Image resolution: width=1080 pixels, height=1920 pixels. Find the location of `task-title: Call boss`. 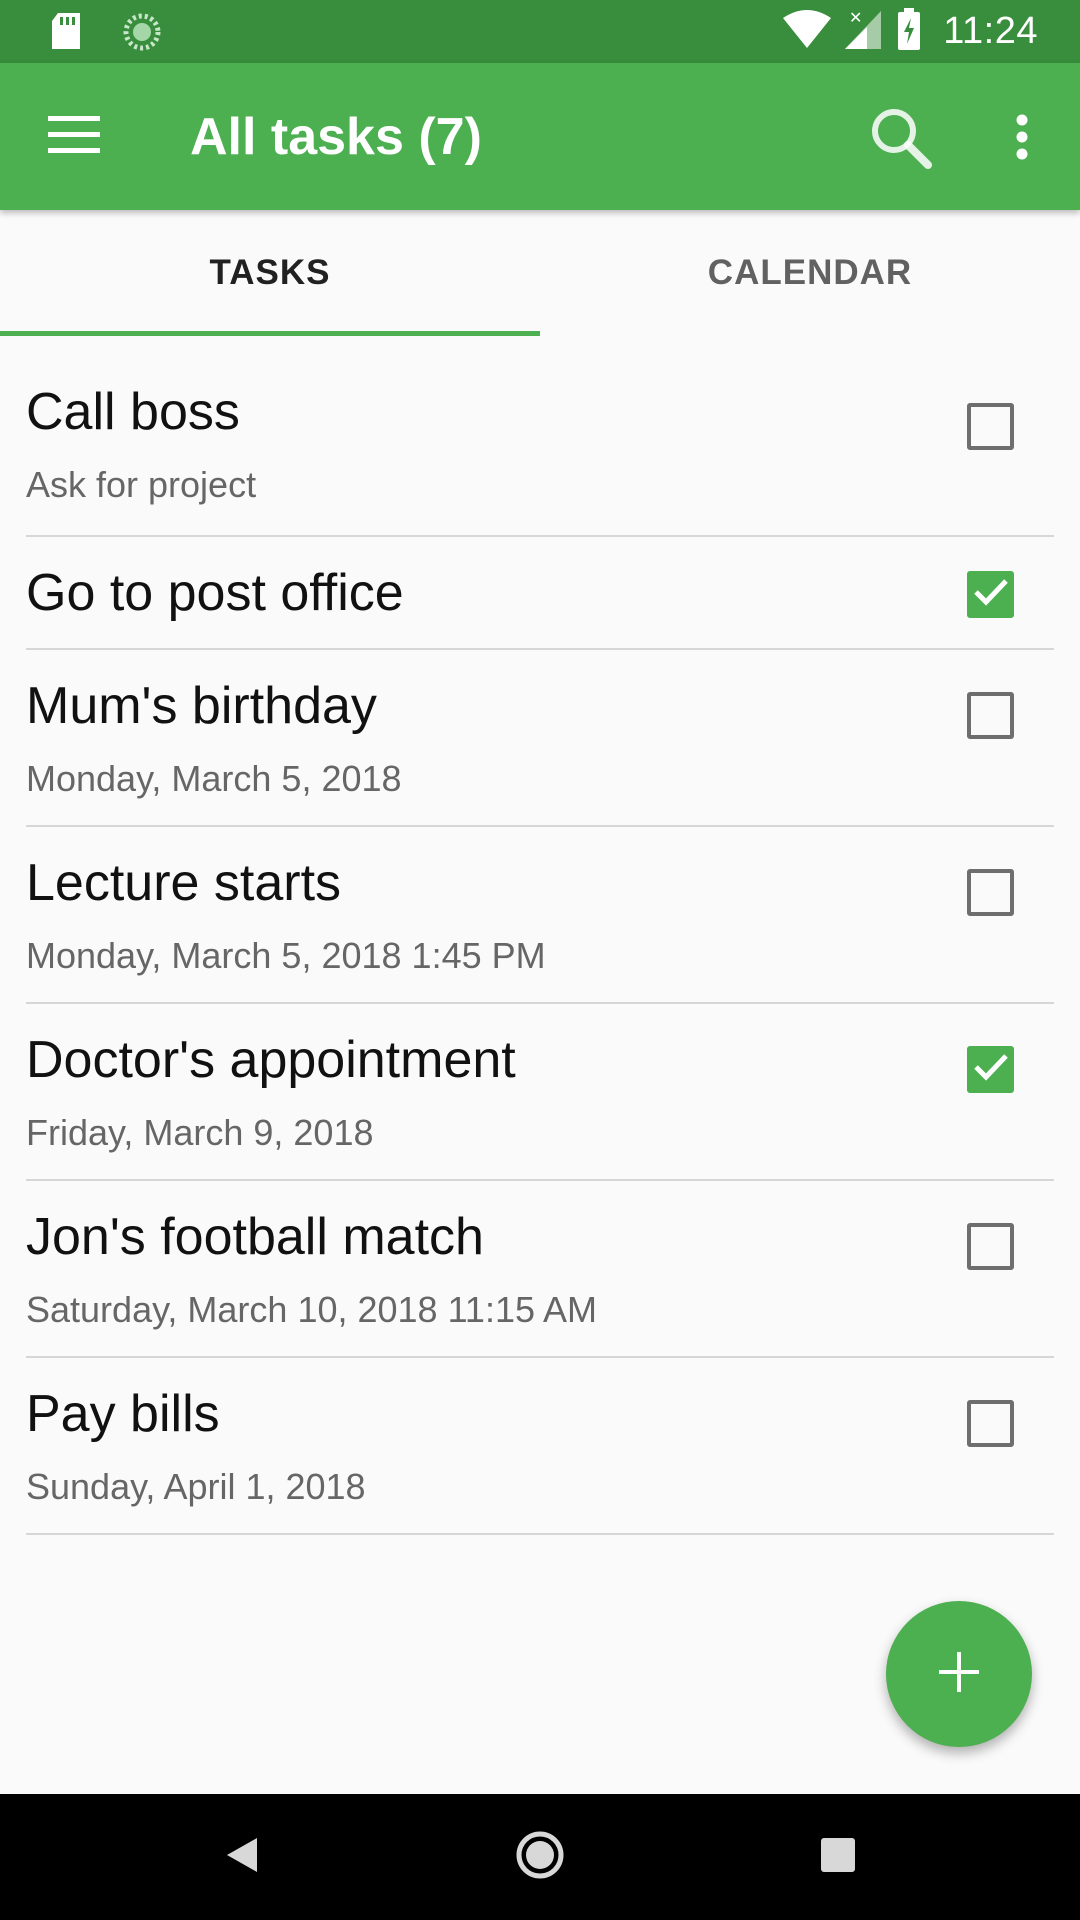

task-title: Call boss is located at coordinates (133, 412).